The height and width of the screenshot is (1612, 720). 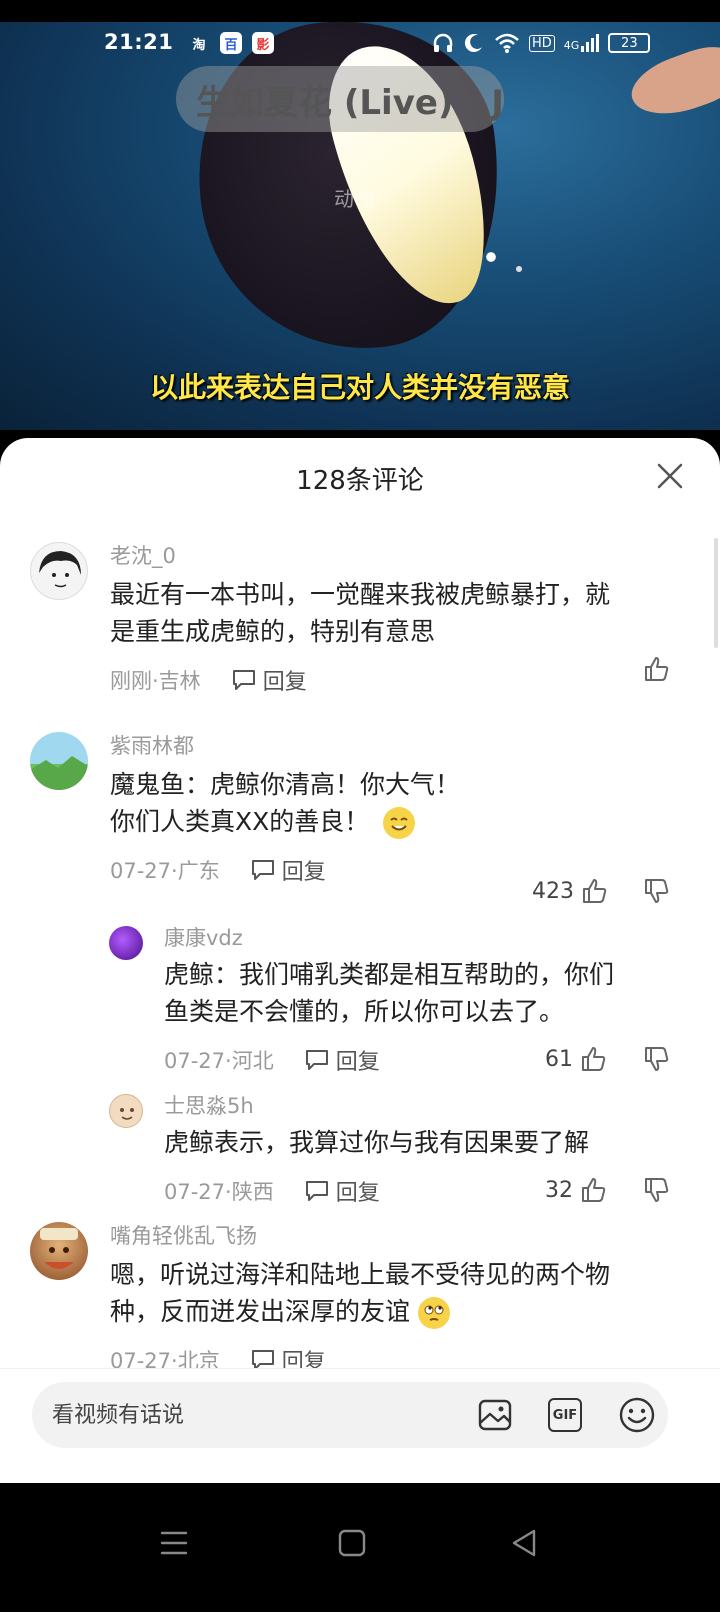 I want to click on reply-time-location: 07-27·陕西, so click(x=219, y=1192).